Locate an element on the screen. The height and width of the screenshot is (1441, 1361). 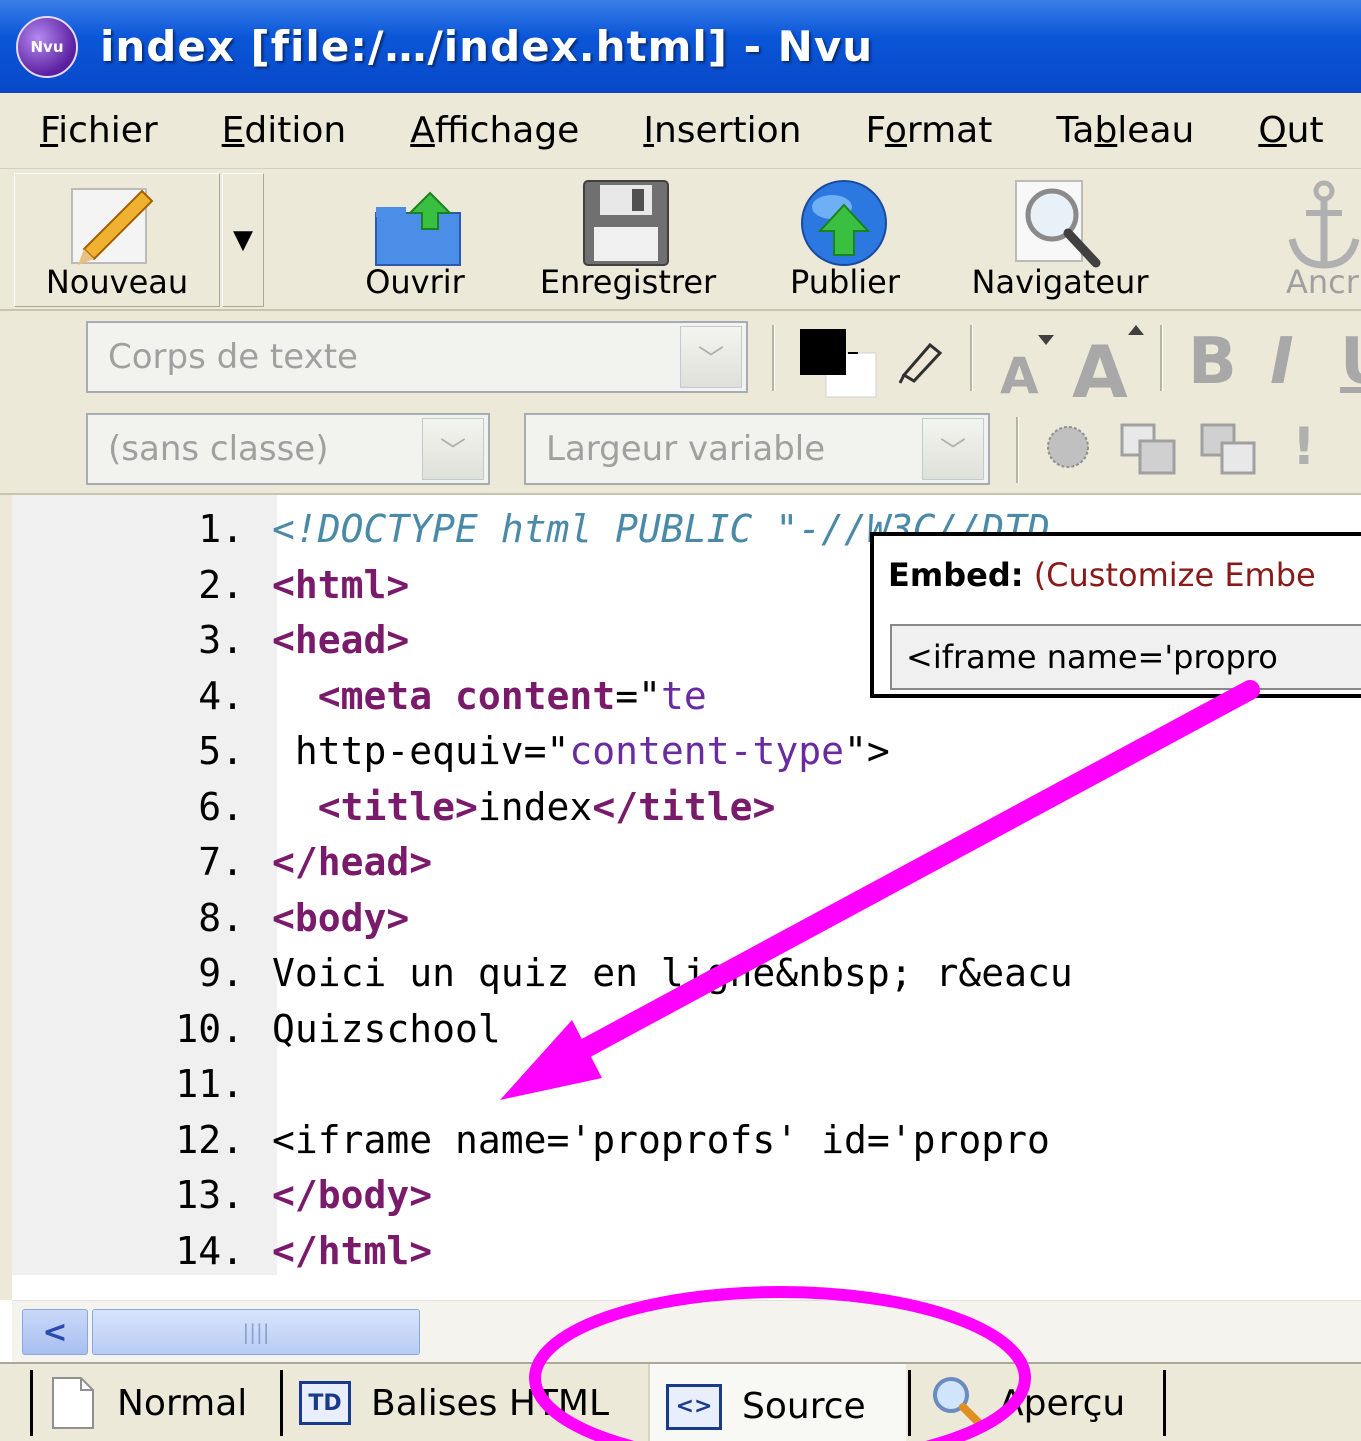
code-line: 13. </body> is located at coordinates (686, 1195).